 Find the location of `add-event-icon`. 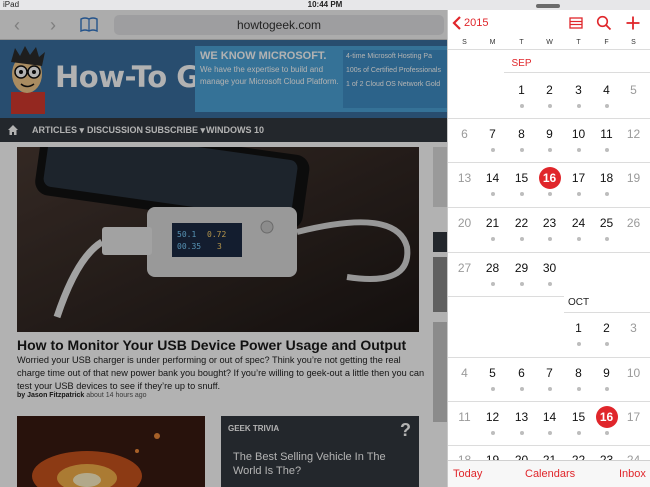

add-event-icon is located at coordinates (633, 23).